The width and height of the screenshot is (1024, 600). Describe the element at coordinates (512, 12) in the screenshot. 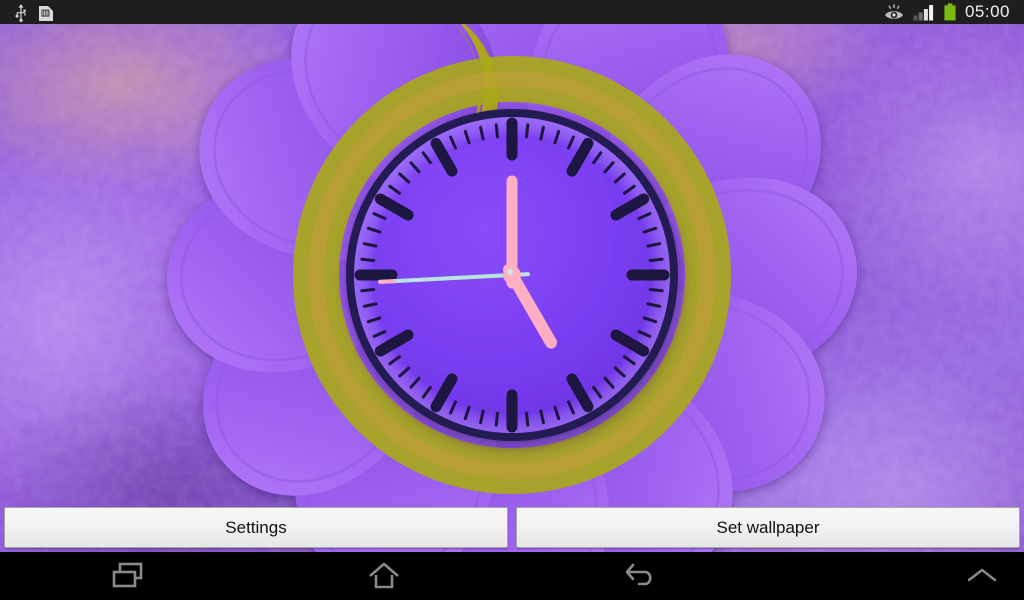

I see `status-bar: 05:00` at that location.